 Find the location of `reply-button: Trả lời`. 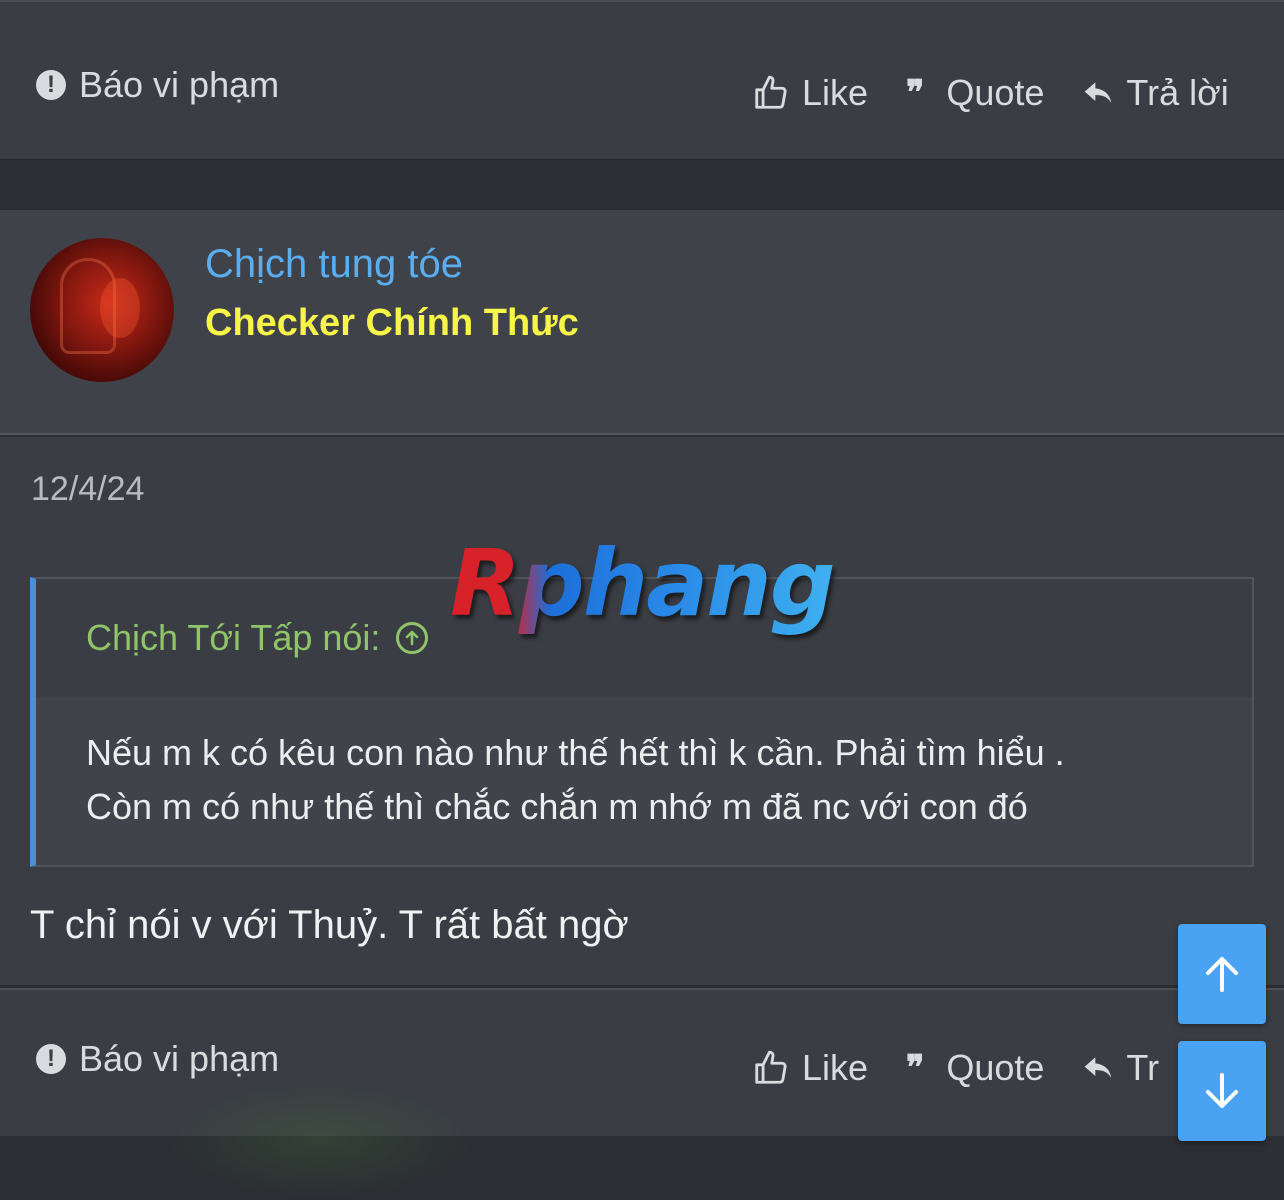

reply-button: Trả lời is located at coordinates (1155, 93).